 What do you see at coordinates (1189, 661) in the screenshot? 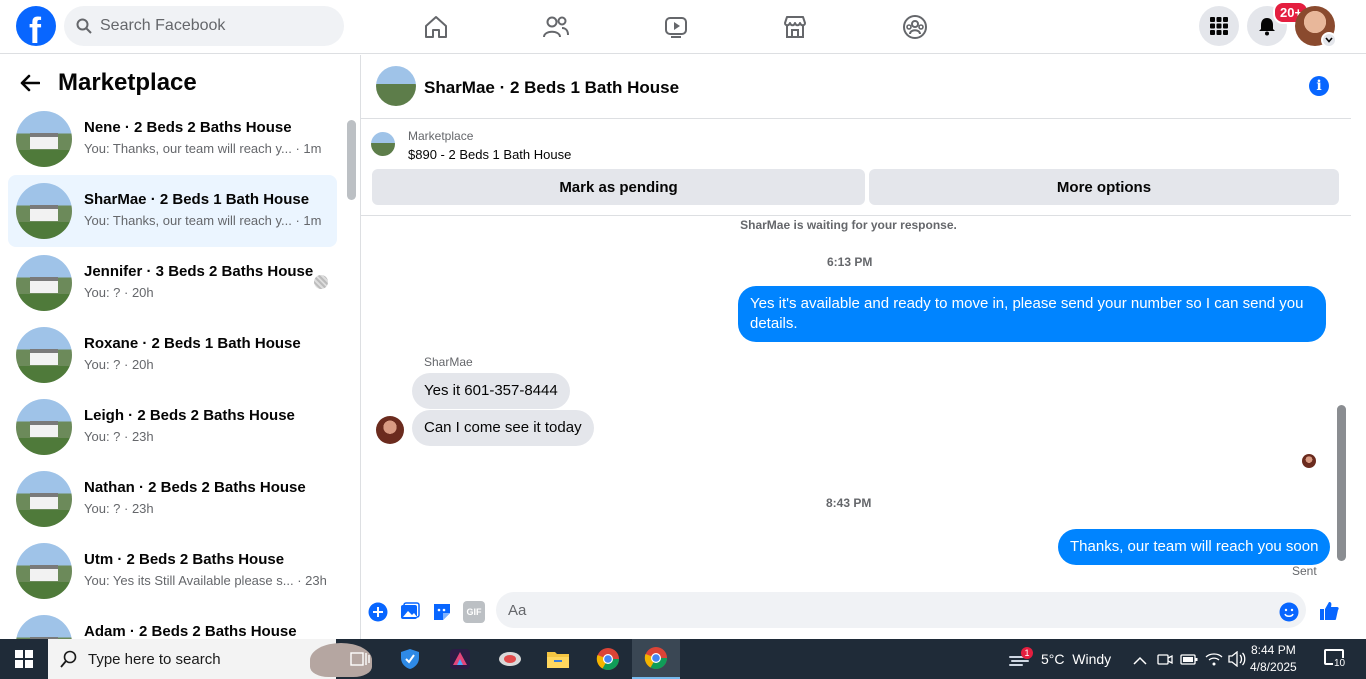
I see `battery-icon` at bounding box center [1189, 661].